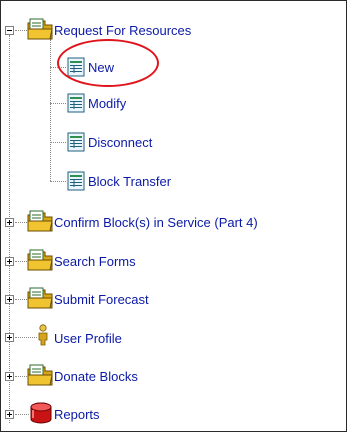 The width and height of the screenshot is (349, 432). Describe the element at coordinates (9, 376) in the screenshot. I see `expand-toggle-donate-blocks` at that location.